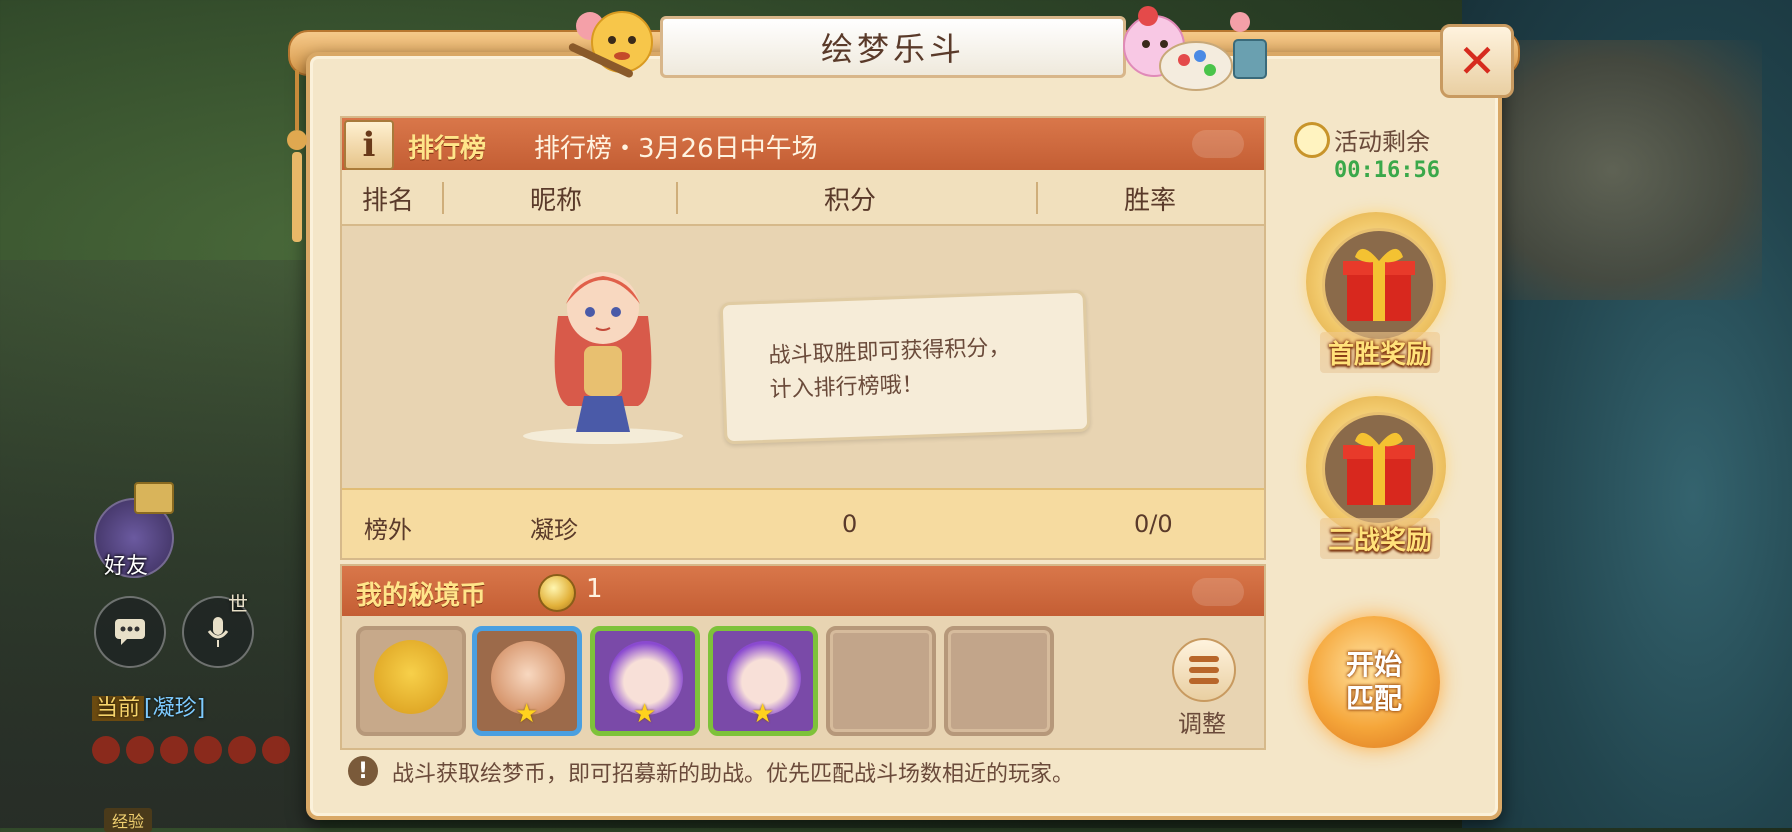 This screenshot has width=1792, height=832. I want to click on chat-sender-name: [凝珍], so click(174, 708).